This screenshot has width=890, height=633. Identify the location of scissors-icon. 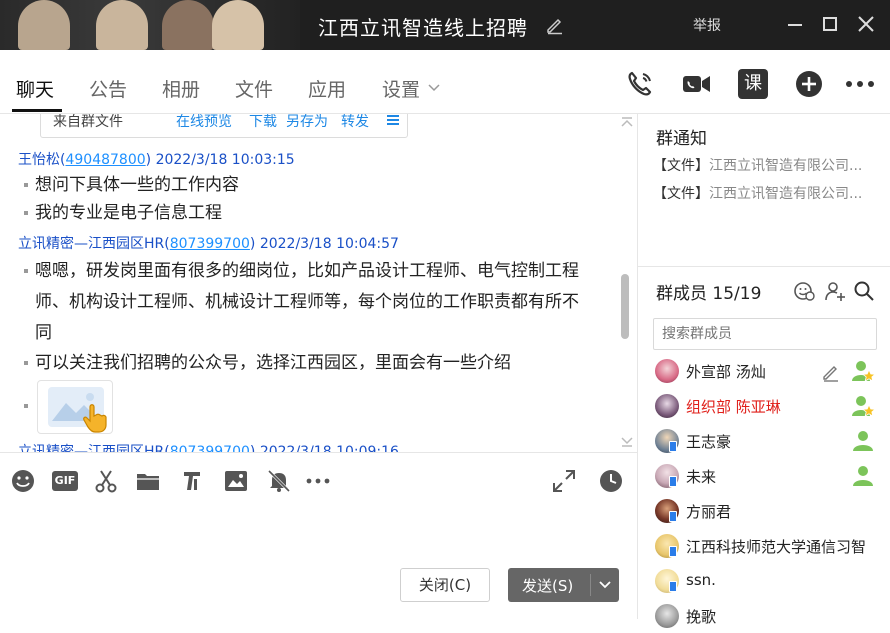
(106, 481).